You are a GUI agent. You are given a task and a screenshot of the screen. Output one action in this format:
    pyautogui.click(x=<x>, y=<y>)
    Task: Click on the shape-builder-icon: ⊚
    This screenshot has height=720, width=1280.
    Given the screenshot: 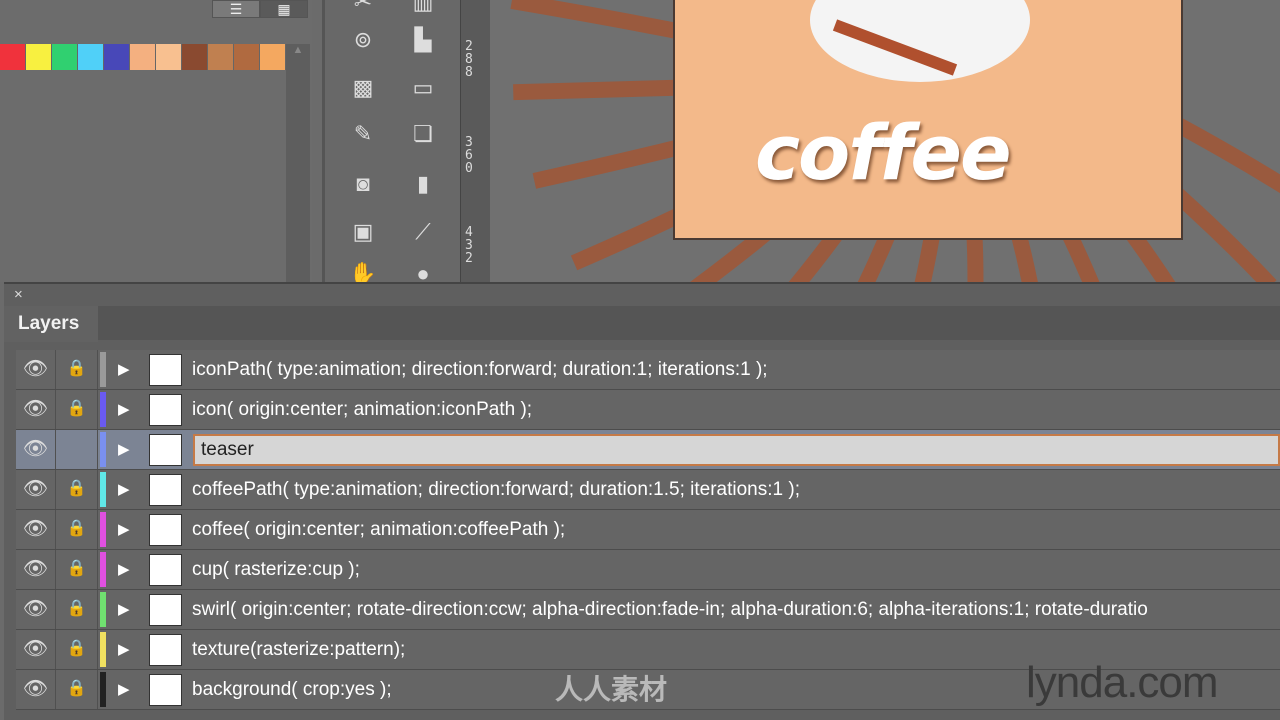 What is the action you would take?
    pyautogui.click(x=363, y=40)
    